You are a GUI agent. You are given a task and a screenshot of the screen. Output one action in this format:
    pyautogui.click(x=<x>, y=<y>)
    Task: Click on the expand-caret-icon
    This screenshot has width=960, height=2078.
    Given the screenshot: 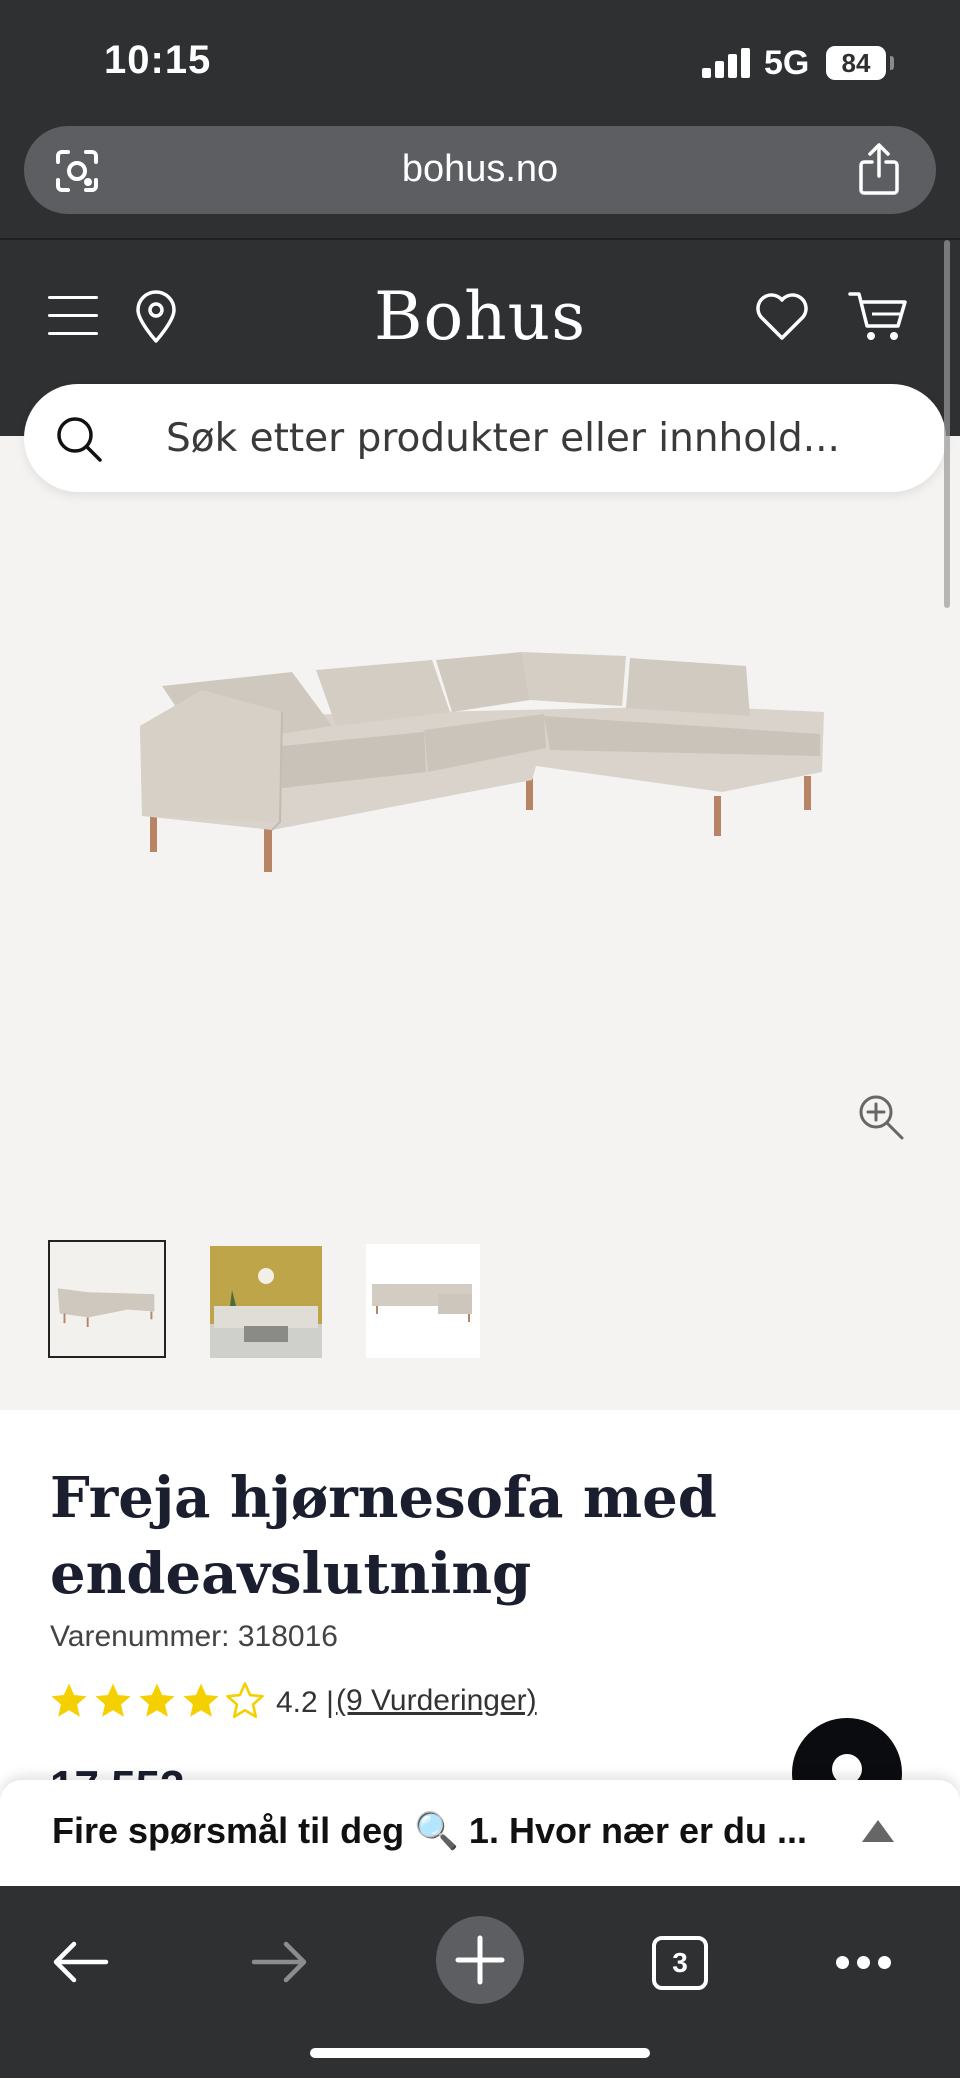 What is the action you would take?
    pyautogui.click(x=878, y=1831)
    